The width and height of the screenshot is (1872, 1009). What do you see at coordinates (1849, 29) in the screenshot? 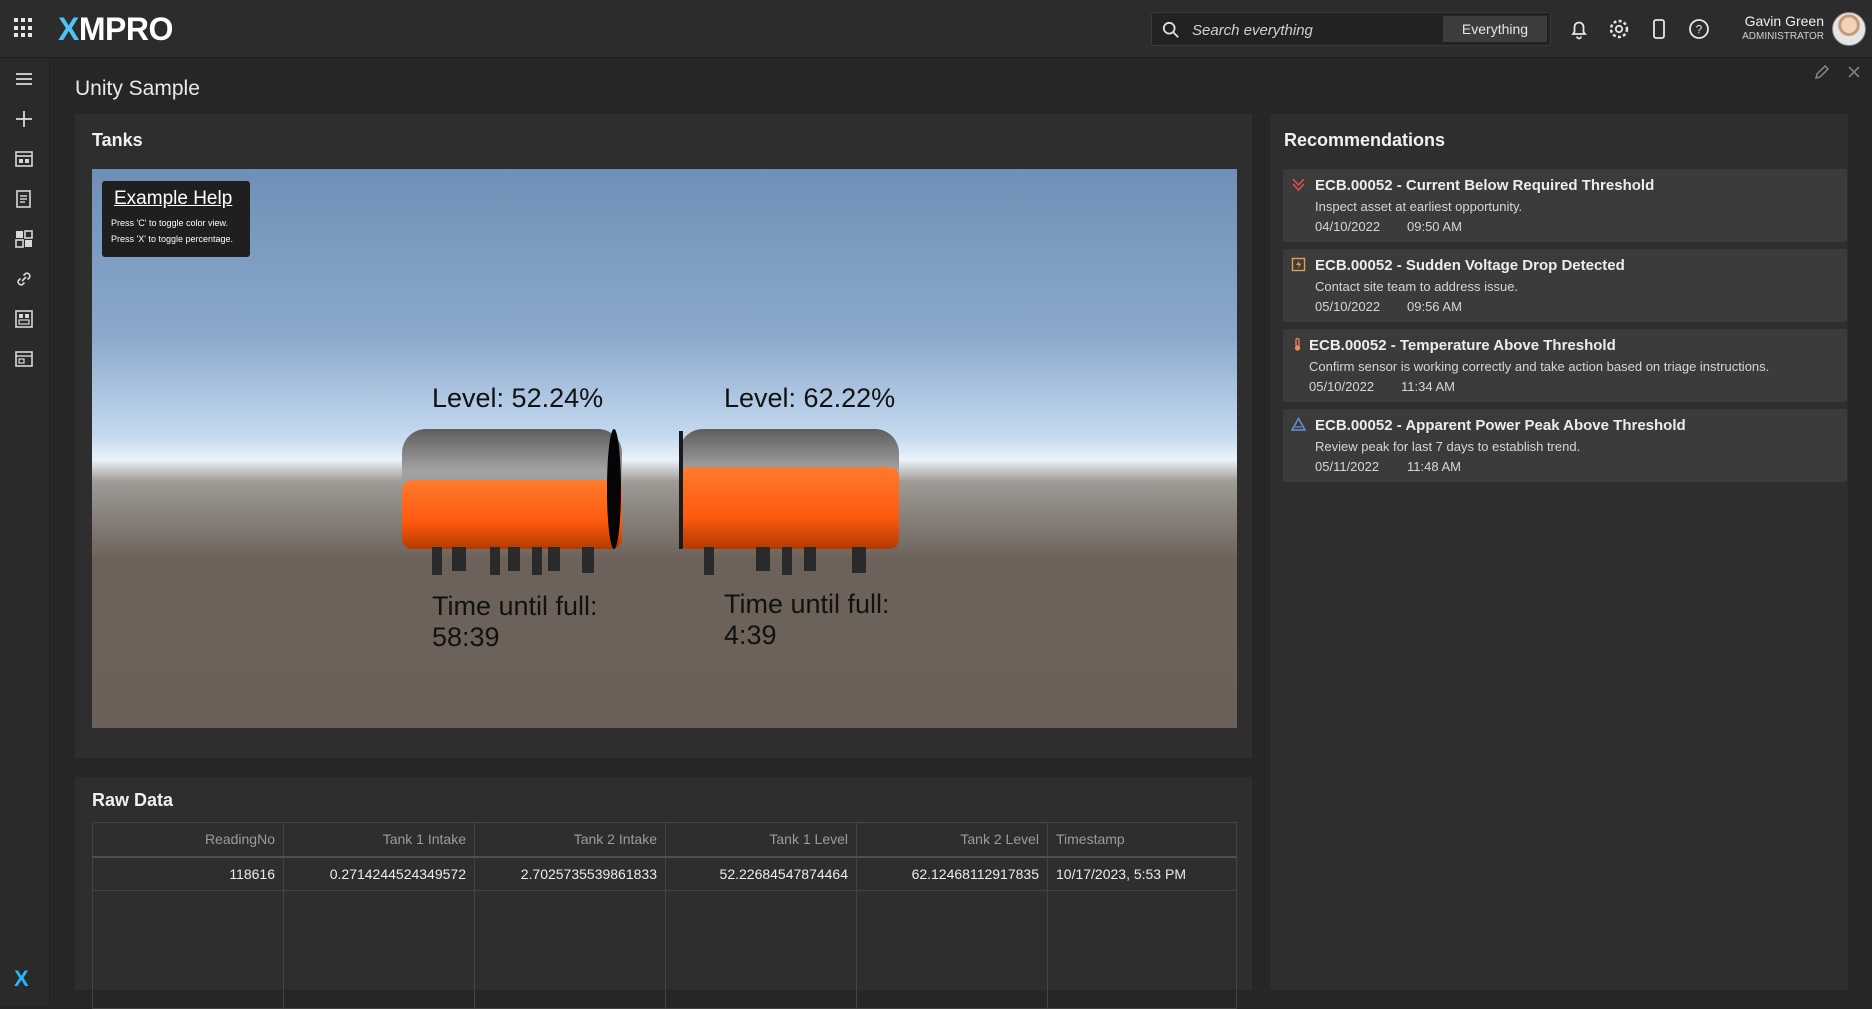
I see `avatar` at bounding box center [1849, 29].